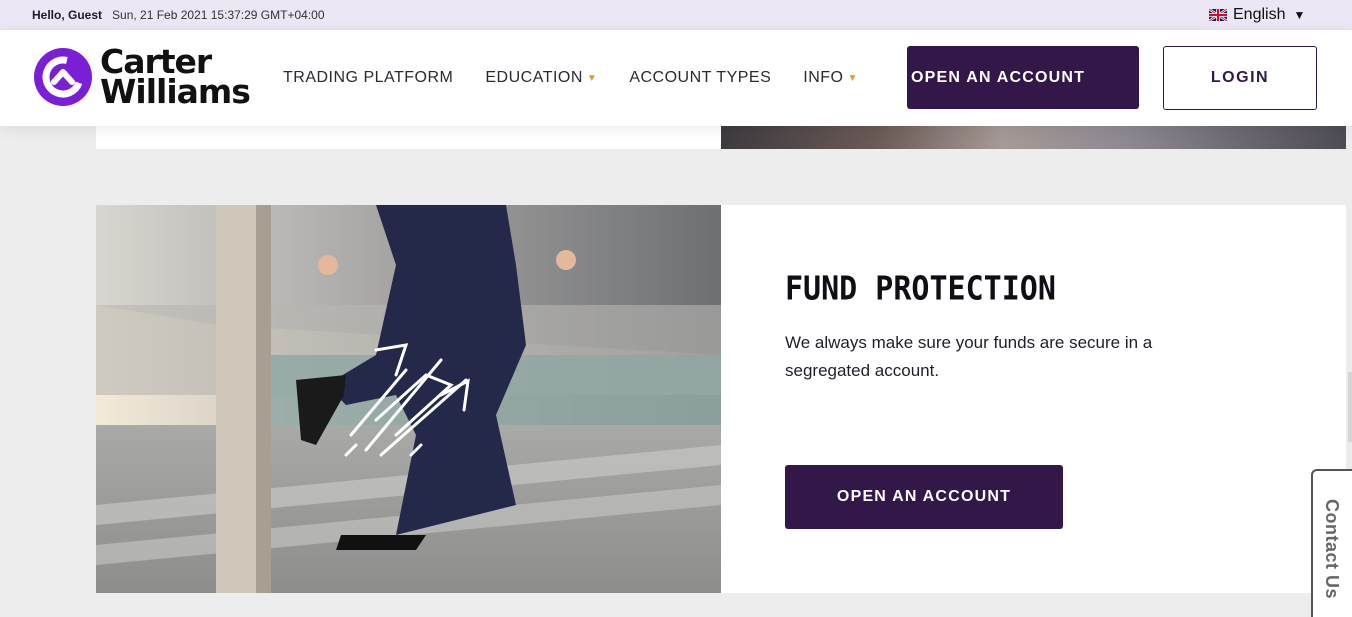  What do you see at coordinates (67, 15) in the screenshot?
I see `greeting-text: Hello, Guest` at bounding box center [67, 15].